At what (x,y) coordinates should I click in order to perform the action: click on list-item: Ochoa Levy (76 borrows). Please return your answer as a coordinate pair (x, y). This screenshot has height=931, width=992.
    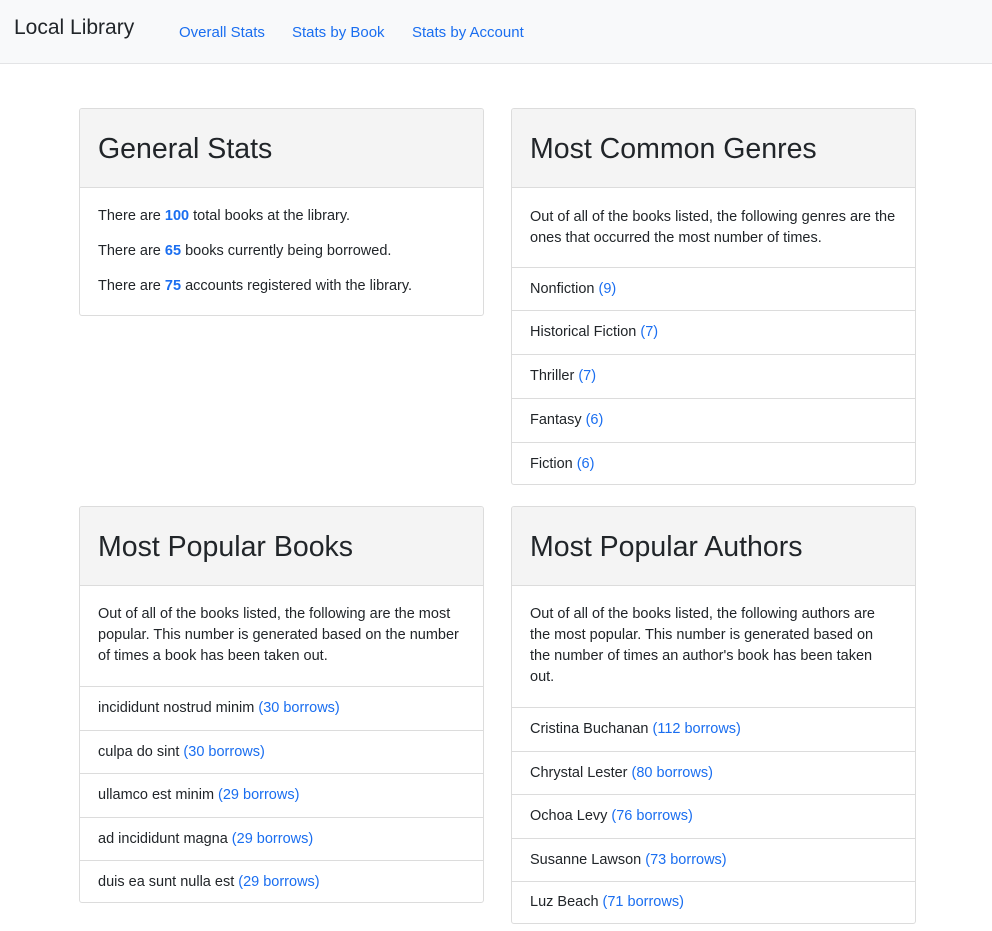
    Looking at the image, I should click on (713, 816).